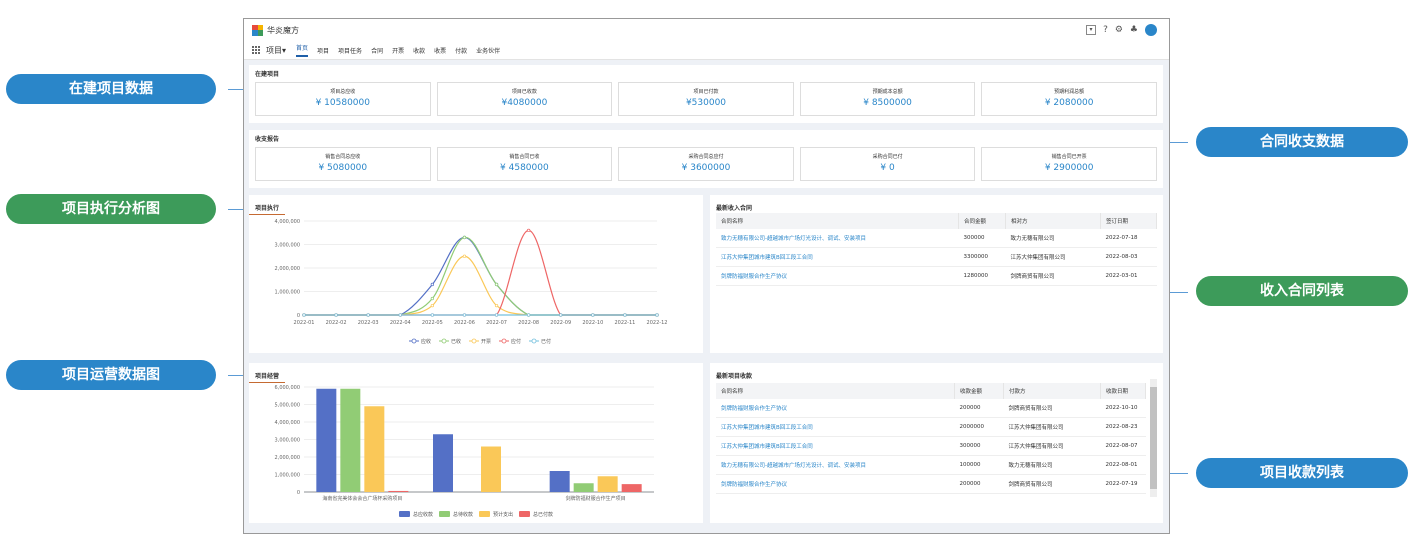 Image resolution: width=1425 pixels, height=557 pixels. I want to click on stat-value: ¥ 8500000, so click(887, 103).